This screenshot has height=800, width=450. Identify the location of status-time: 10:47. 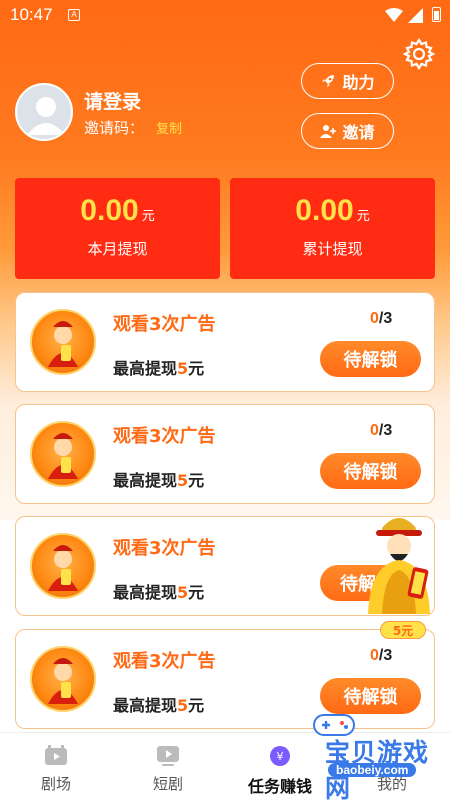
(31, 14).